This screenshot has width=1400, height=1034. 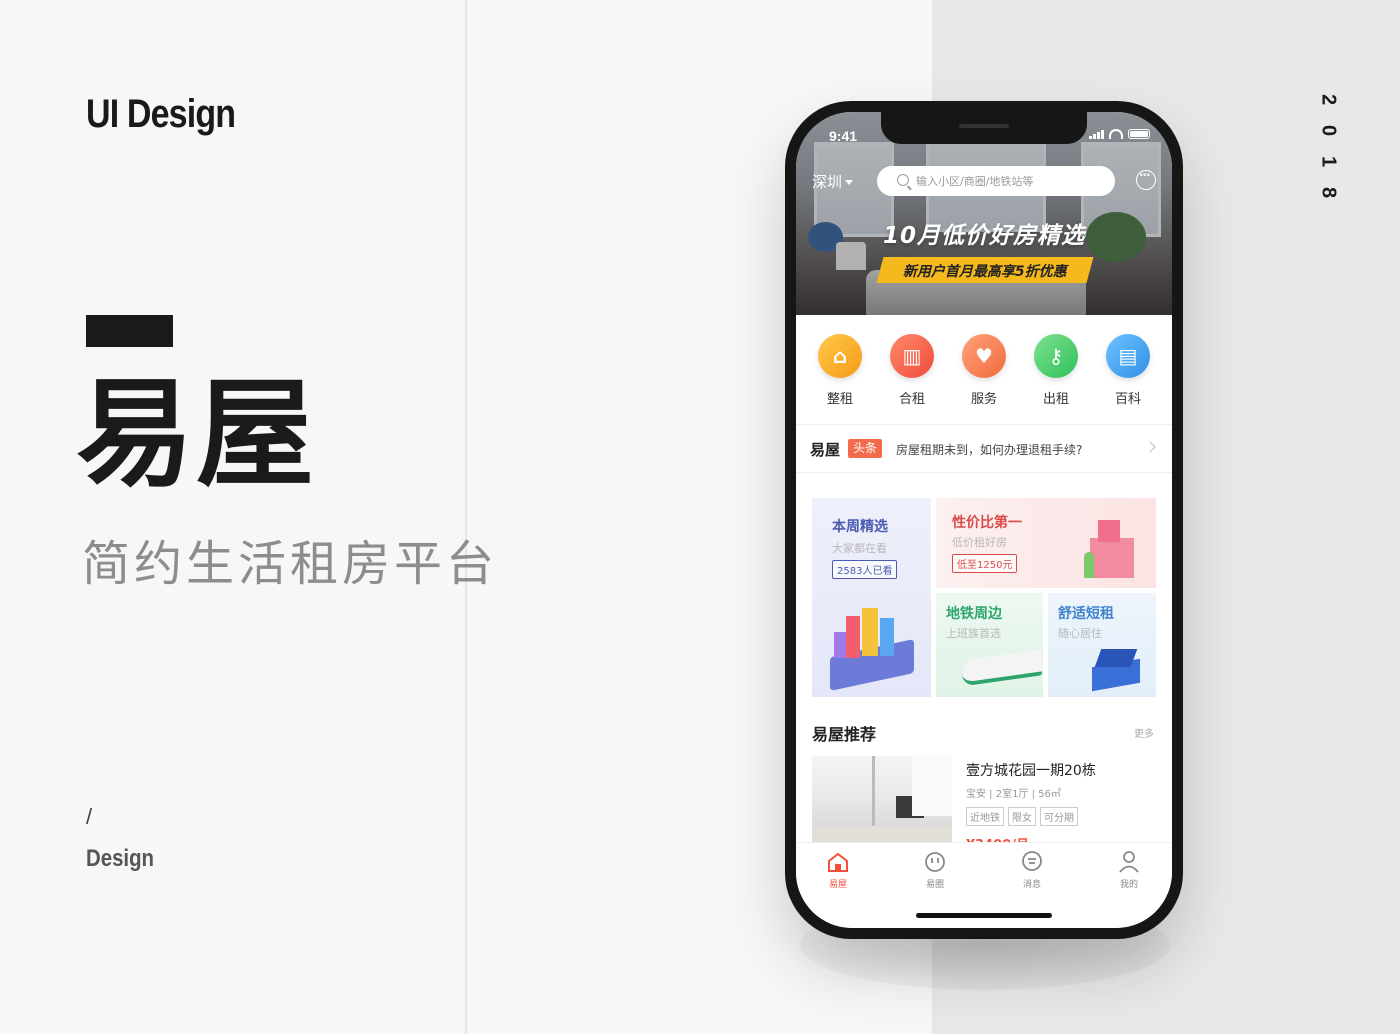 I want to click on tab-home: 易屋, so click(x=838, y=870).